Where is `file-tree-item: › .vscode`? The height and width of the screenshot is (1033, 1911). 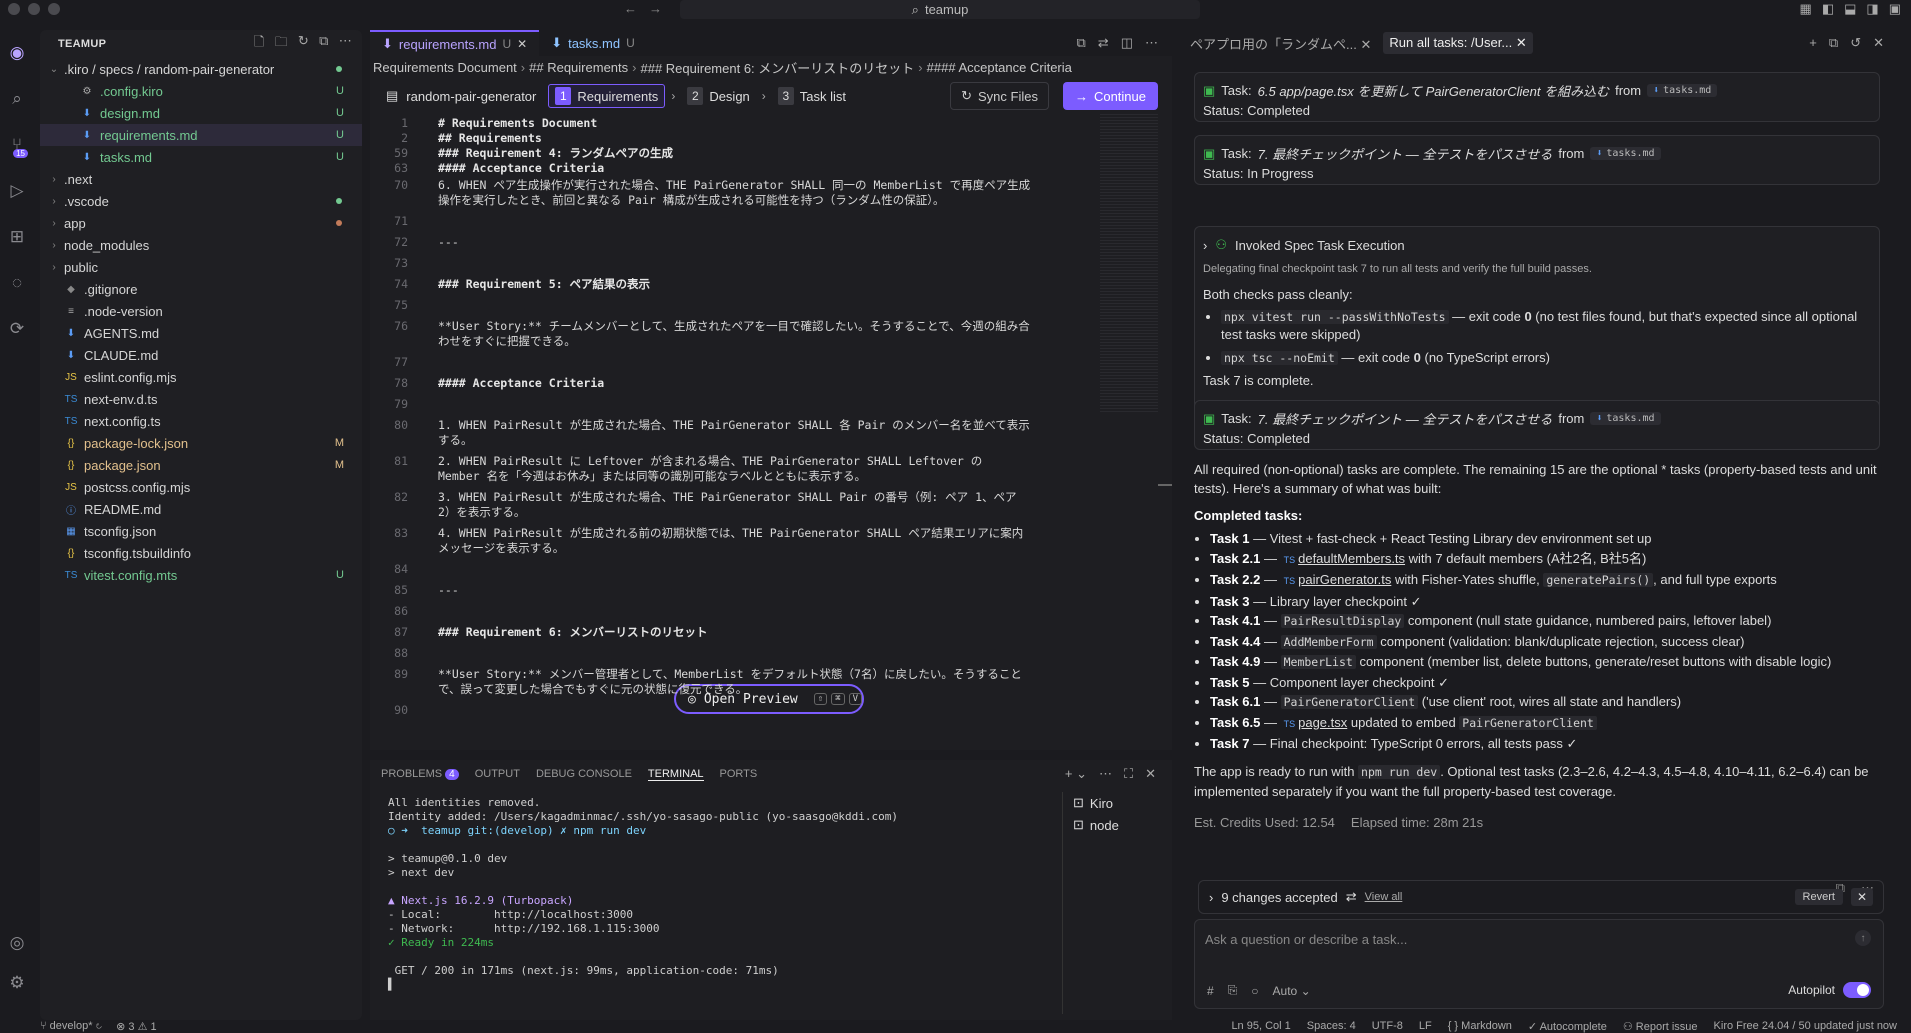 file-tree-item: › .vscode is located at coordinates (201, 201).